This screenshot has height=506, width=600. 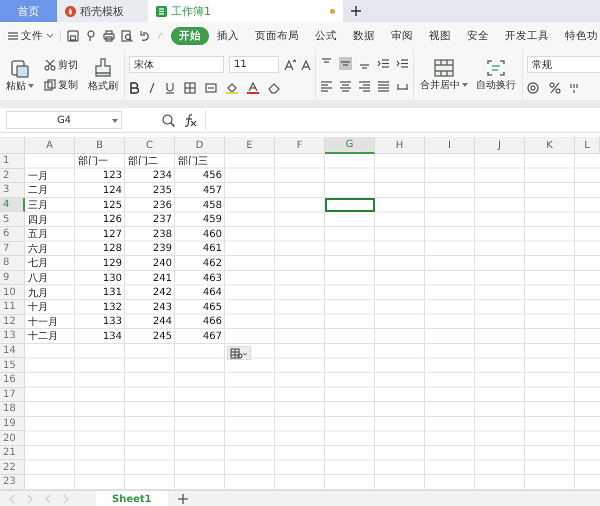 What do you see at coordinates (12, 205) in the screenshot?
I see `row-header: 4` at bounding box center [12, 205].